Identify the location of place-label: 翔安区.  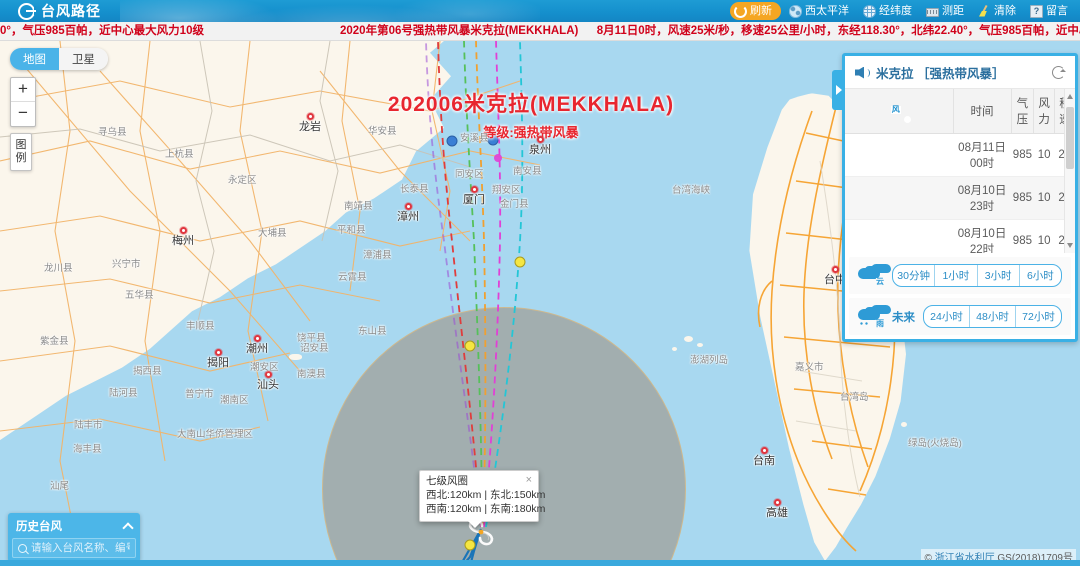
(506, 190).